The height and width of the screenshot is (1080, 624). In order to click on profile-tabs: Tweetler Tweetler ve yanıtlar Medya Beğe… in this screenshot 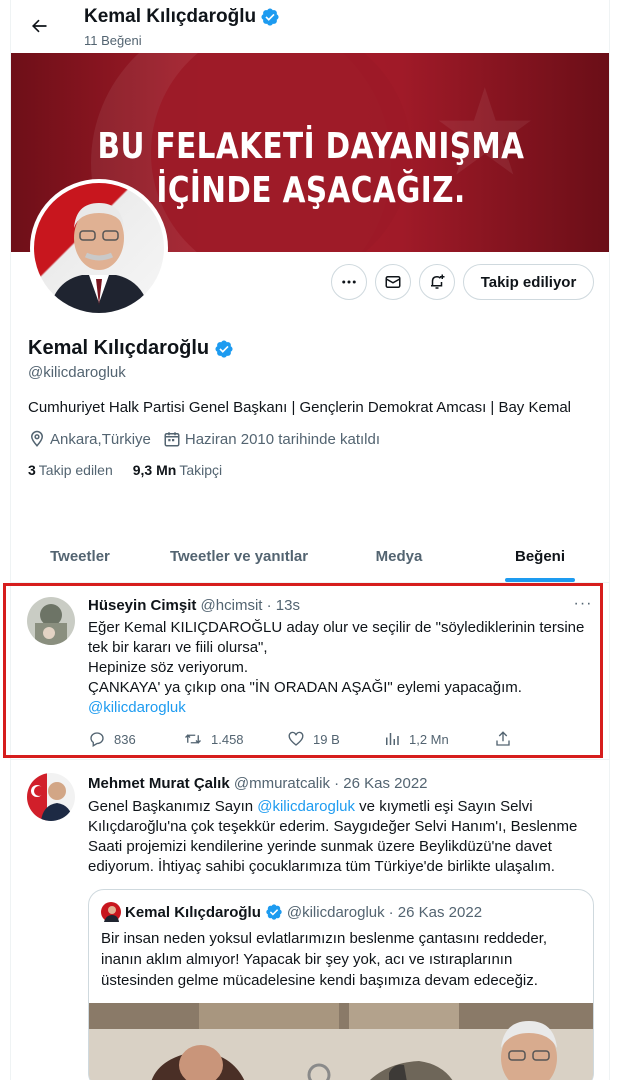, I will do `click(310, 556)`.